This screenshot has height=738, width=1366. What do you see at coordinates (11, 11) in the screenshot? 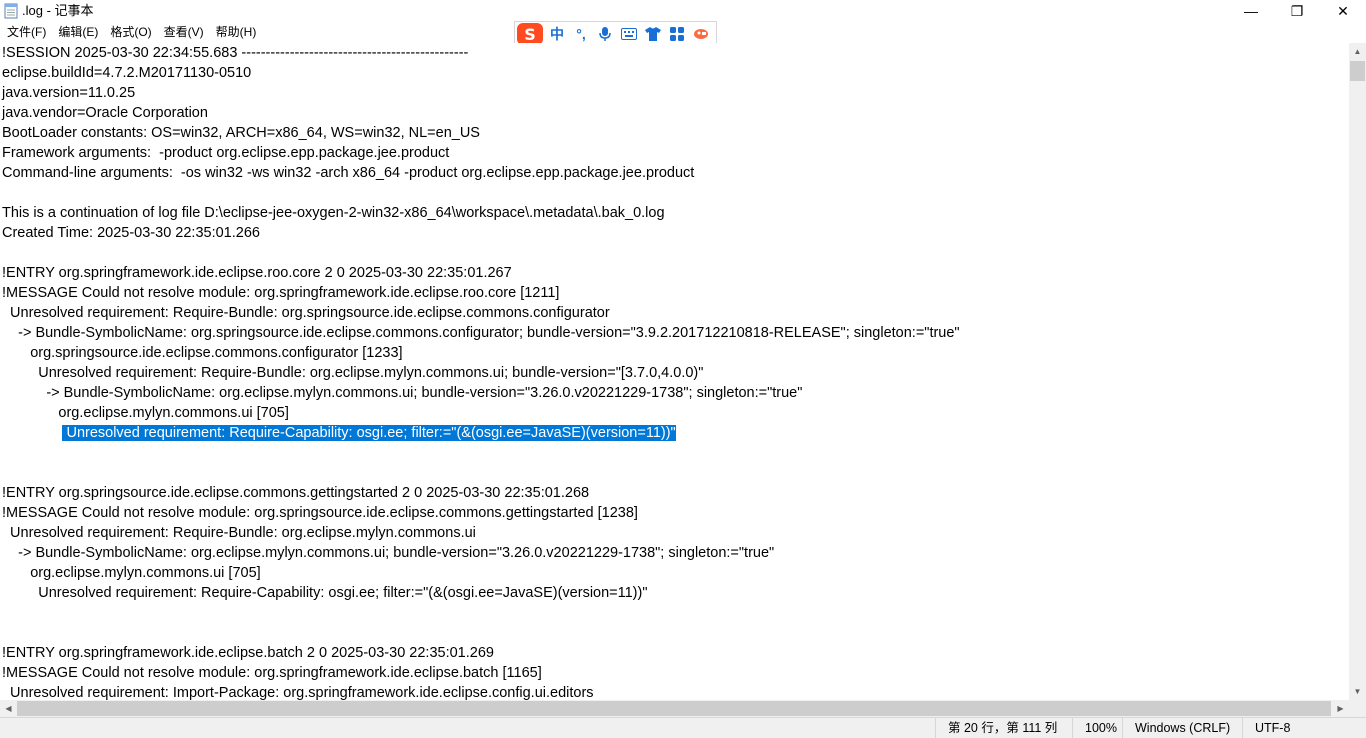
I see `notepad-icon` at bounding box center [11, 11].